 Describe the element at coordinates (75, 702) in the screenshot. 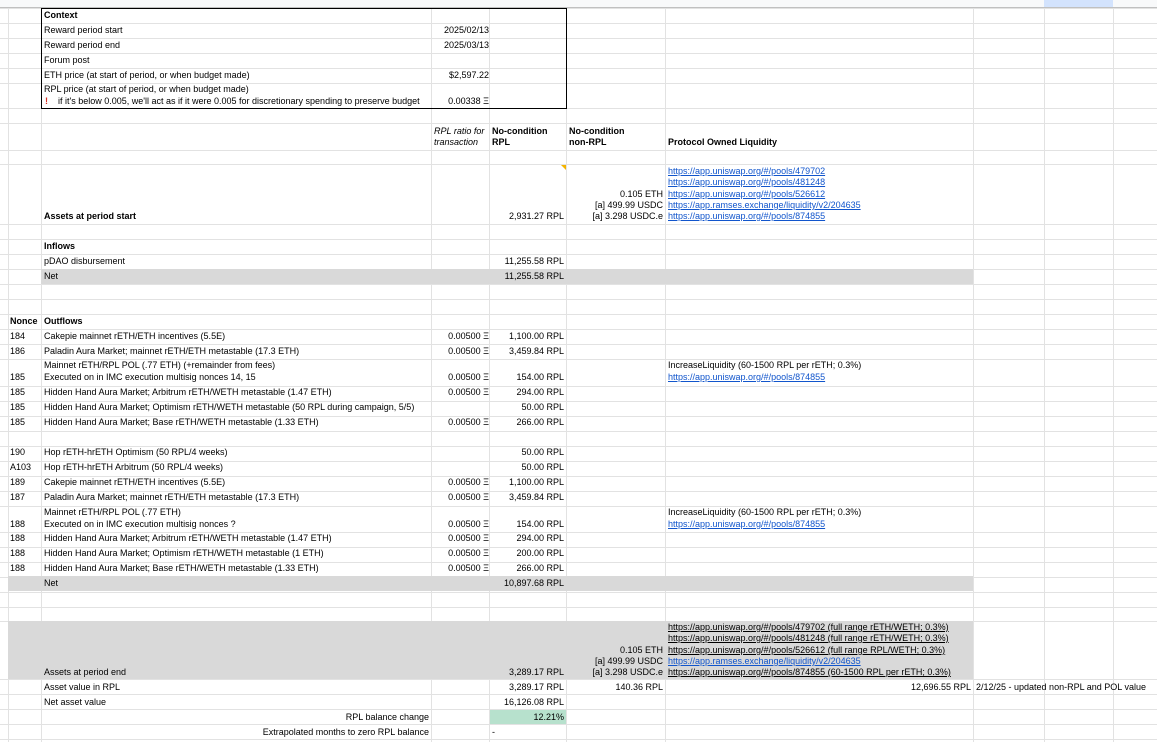

I see `nav-label: Net asset value` at that location.